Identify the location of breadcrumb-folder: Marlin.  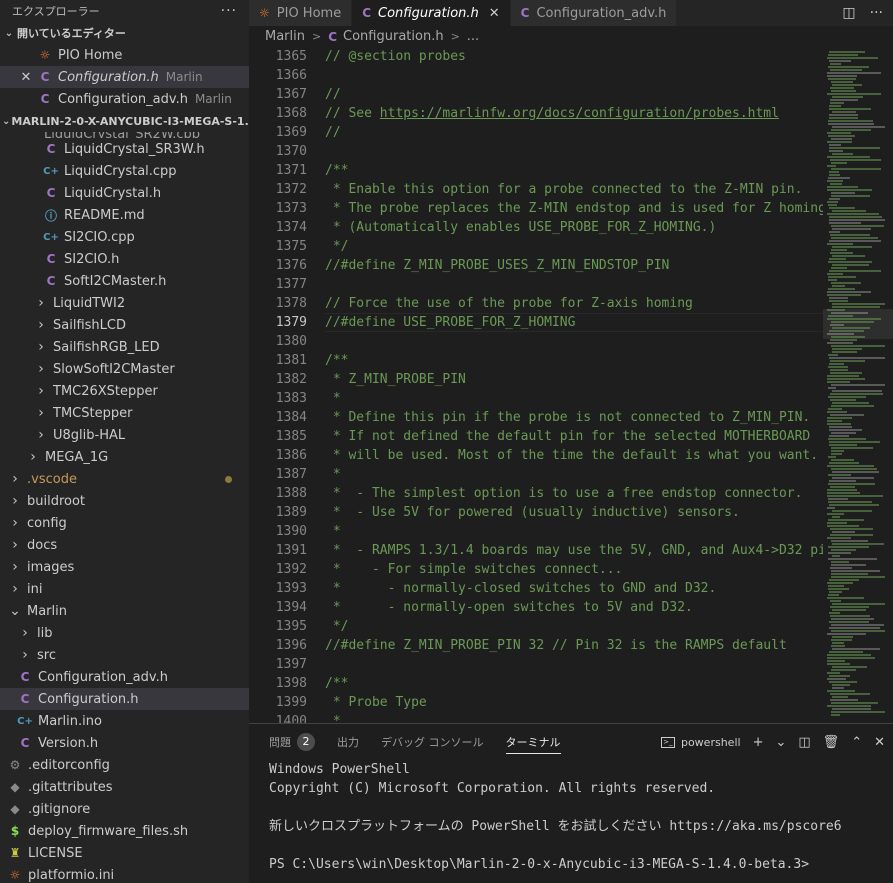
(285, 36).